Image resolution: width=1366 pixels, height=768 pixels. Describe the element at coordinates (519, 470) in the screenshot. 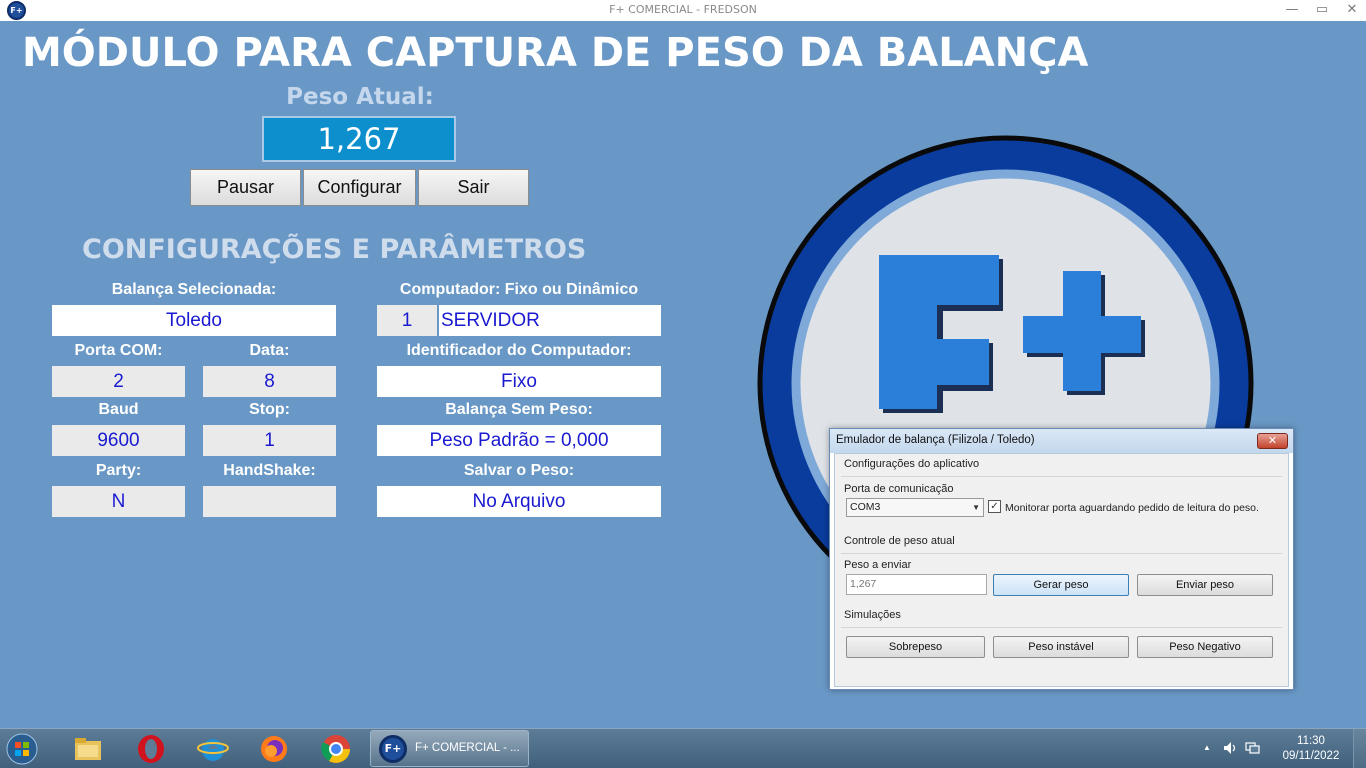

I see `salvar-peso-label: Salvar o Peso:` at that location.